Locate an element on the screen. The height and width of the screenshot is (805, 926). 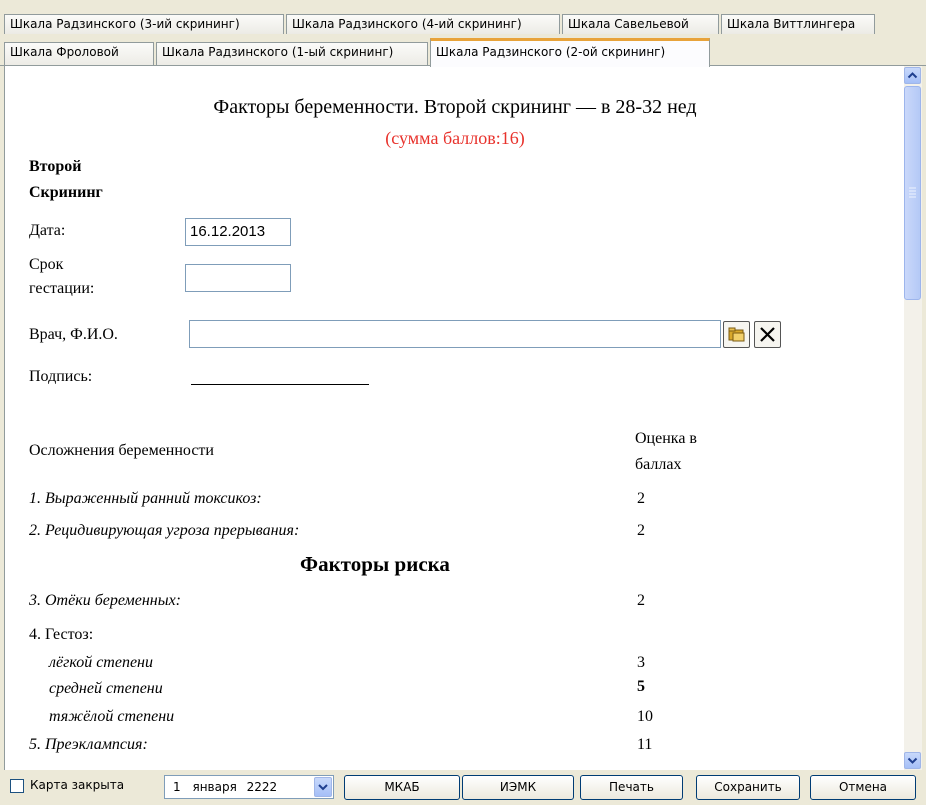
gestosis-level-score: 10 is located at coordinates (645, 716).